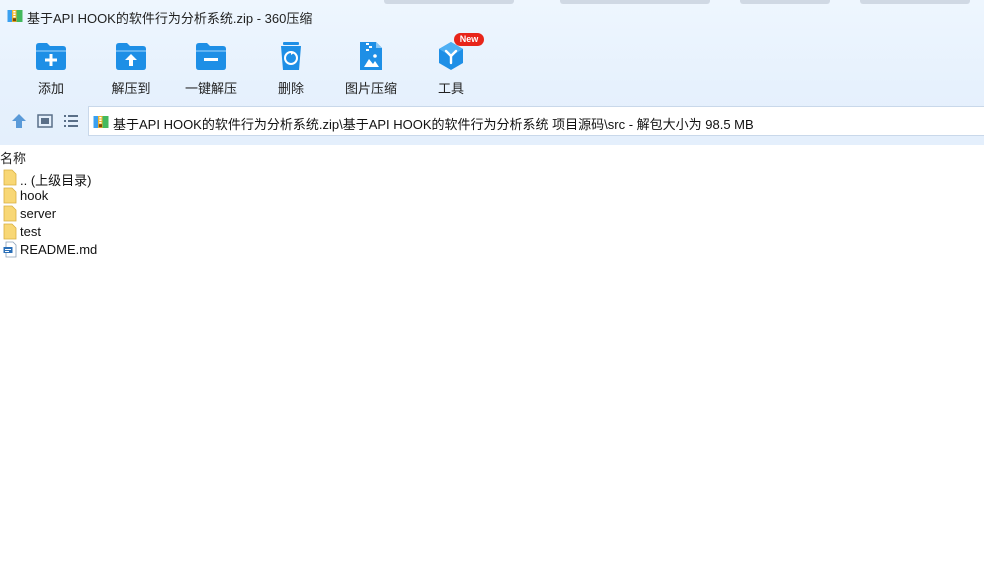 The width and height of the screenshot is (984, 570). I want to click on markdown-file-icon, so click(10, 249).